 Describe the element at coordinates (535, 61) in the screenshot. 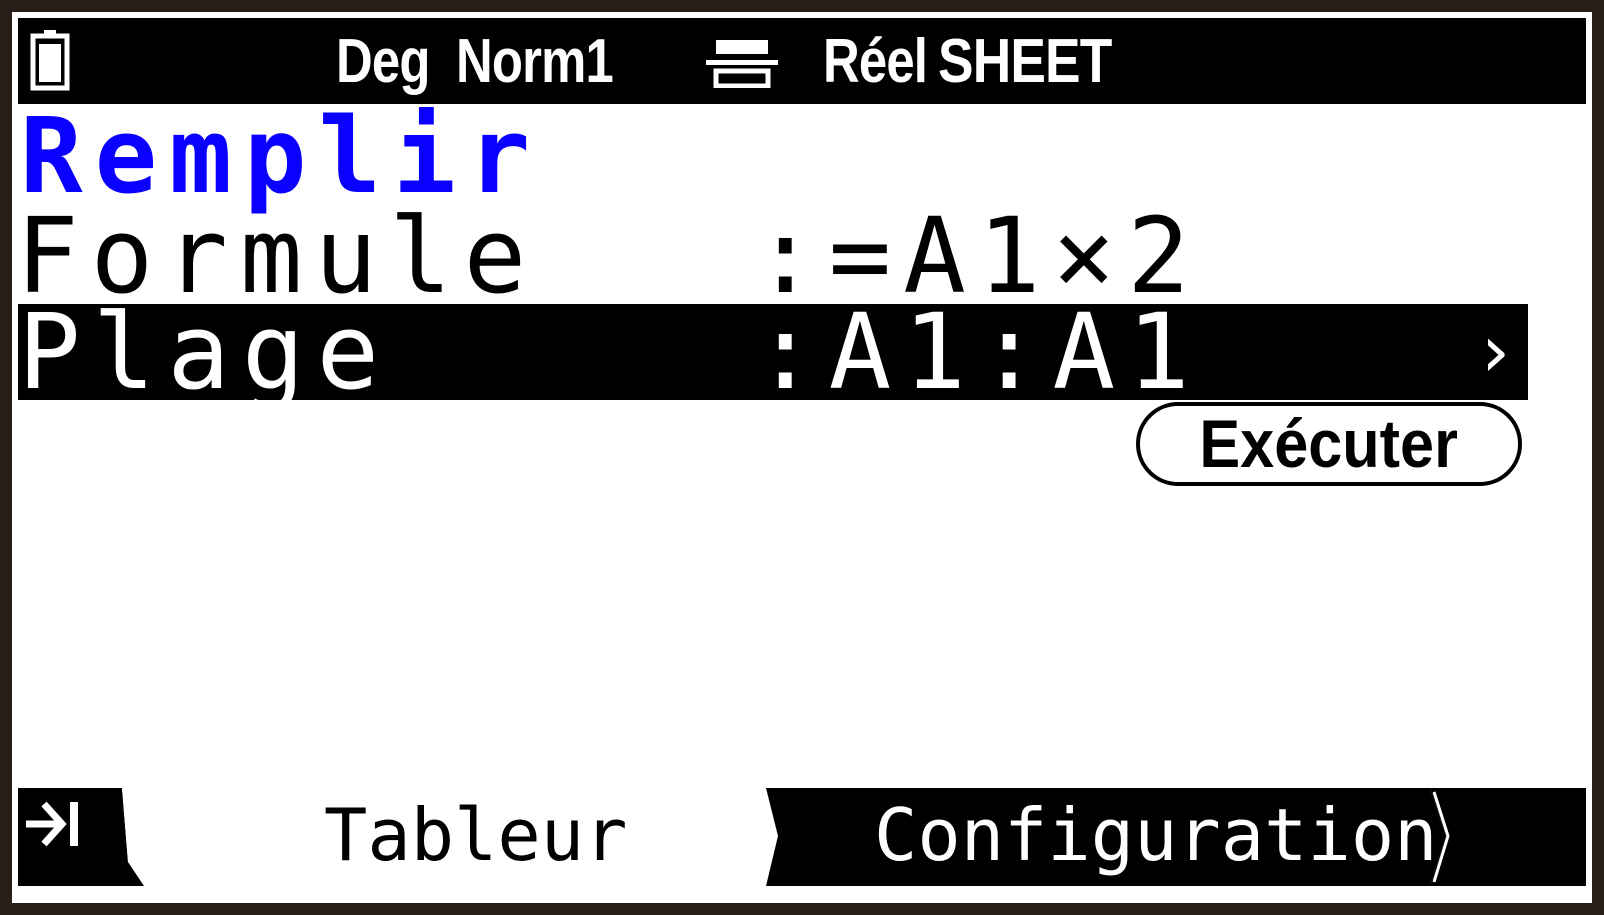

I see `display-format: Norm1` at that location.